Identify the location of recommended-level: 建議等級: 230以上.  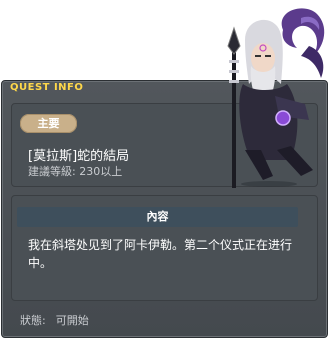
(75, 171).